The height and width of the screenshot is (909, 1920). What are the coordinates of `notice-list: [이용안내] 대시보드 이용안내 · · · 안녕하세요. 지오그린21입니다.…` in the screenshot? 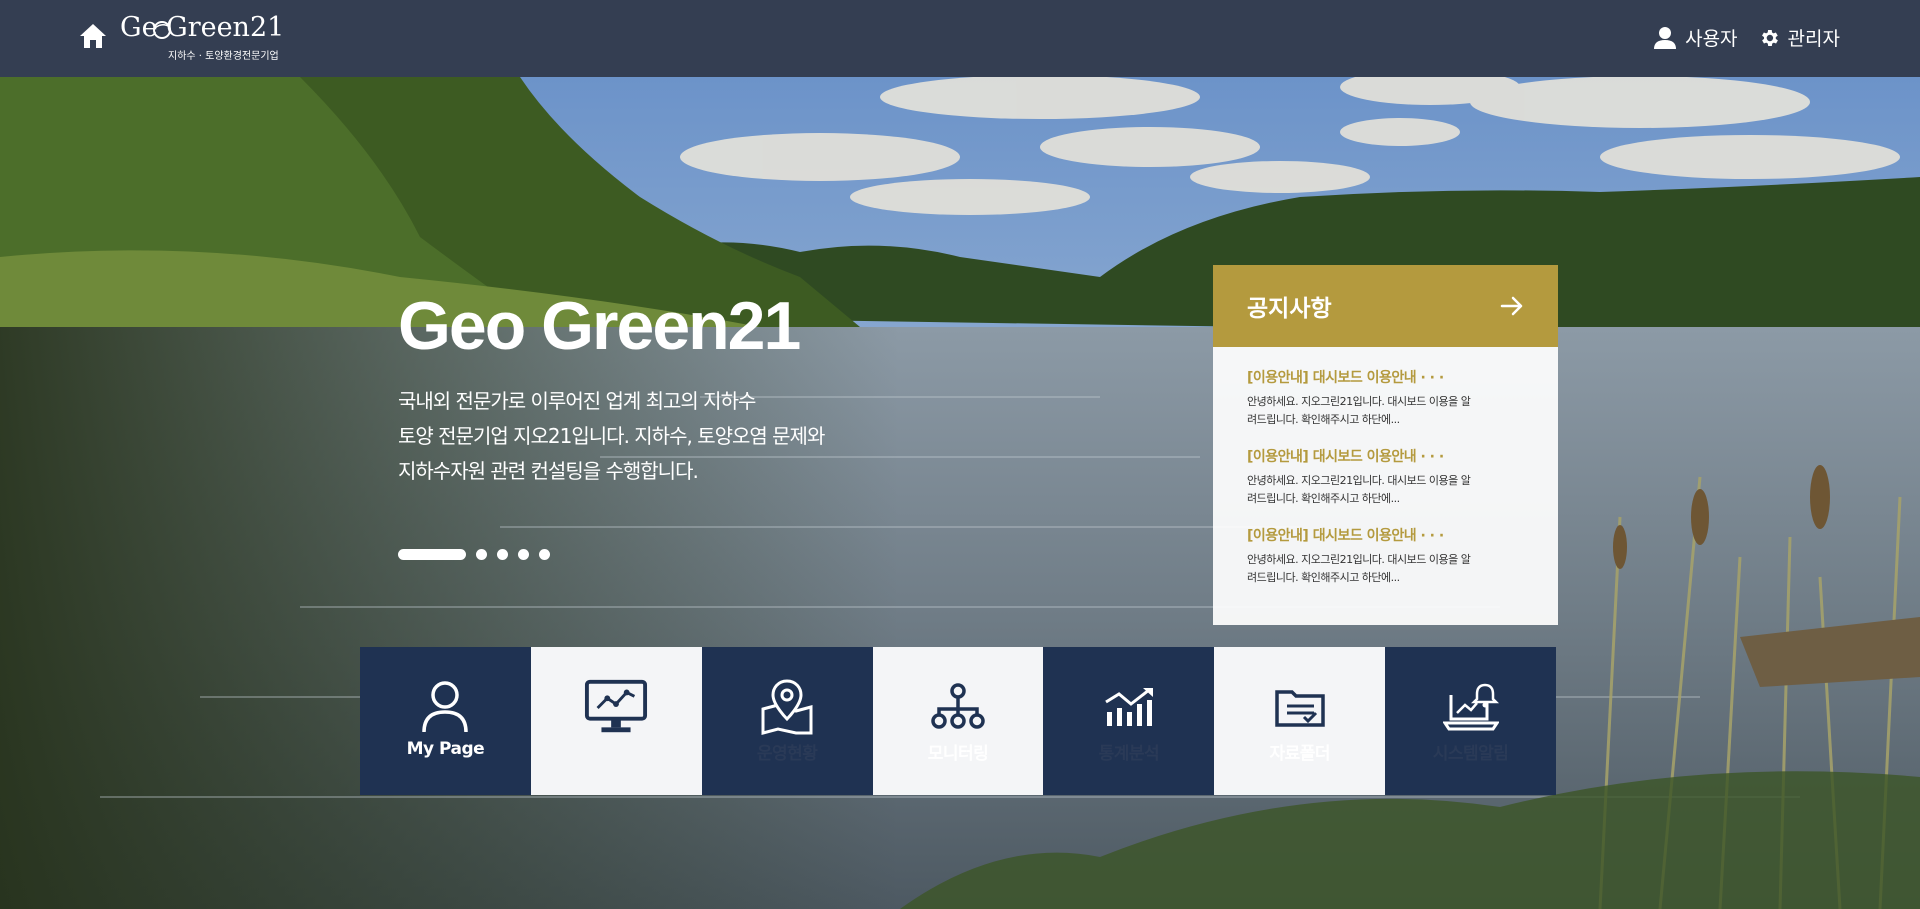 It's located at (1385, 486).